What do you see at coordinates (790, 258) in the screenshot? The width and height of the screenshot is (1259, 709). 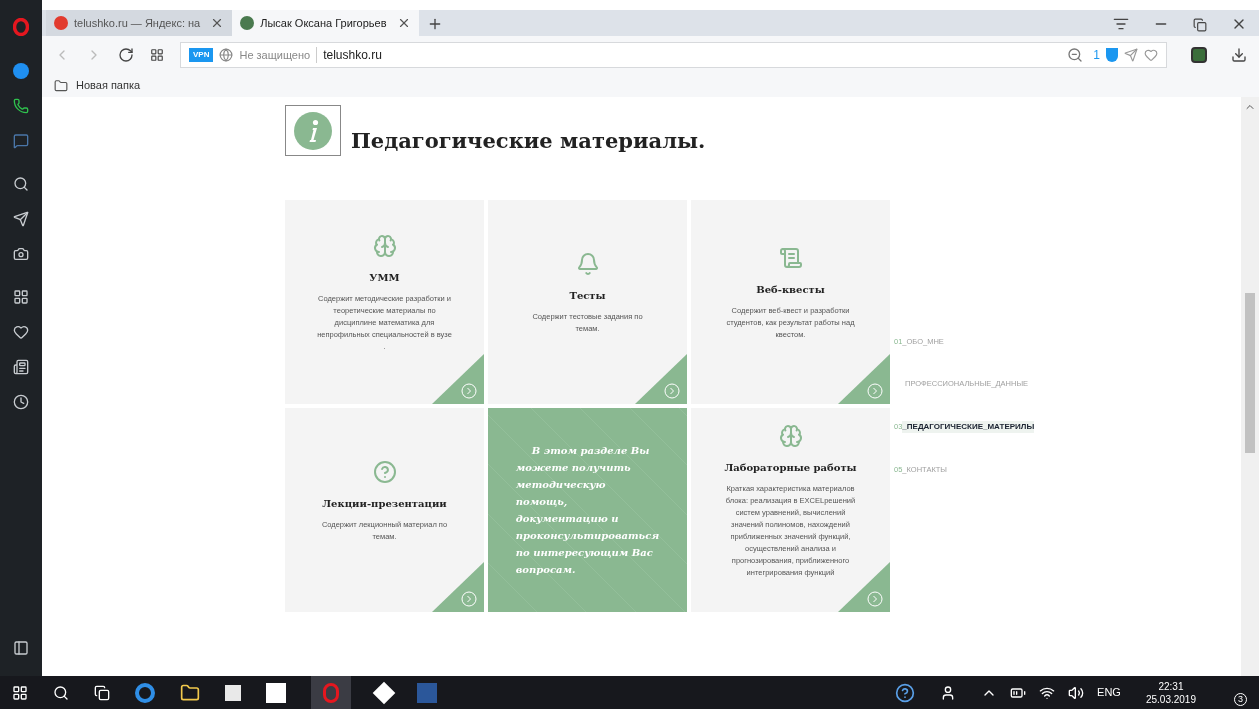 I see `scroll-icon` at bounding box center [790, 258].